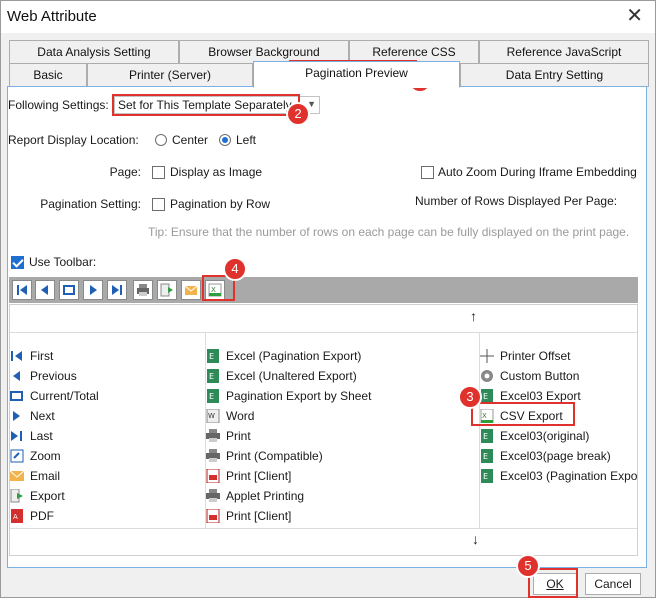 The image size is (656, 598). I want to click on tab-pagination-preview: Pagination Preview, so click(356, 74).